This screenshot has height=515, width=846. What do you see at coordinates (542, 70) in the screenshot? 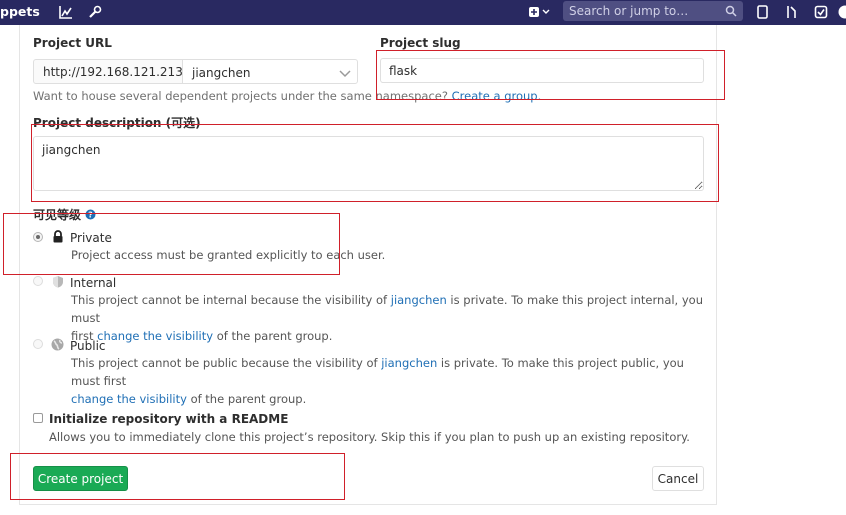
I see `project-slug-input` at bounding box center [542, 70].